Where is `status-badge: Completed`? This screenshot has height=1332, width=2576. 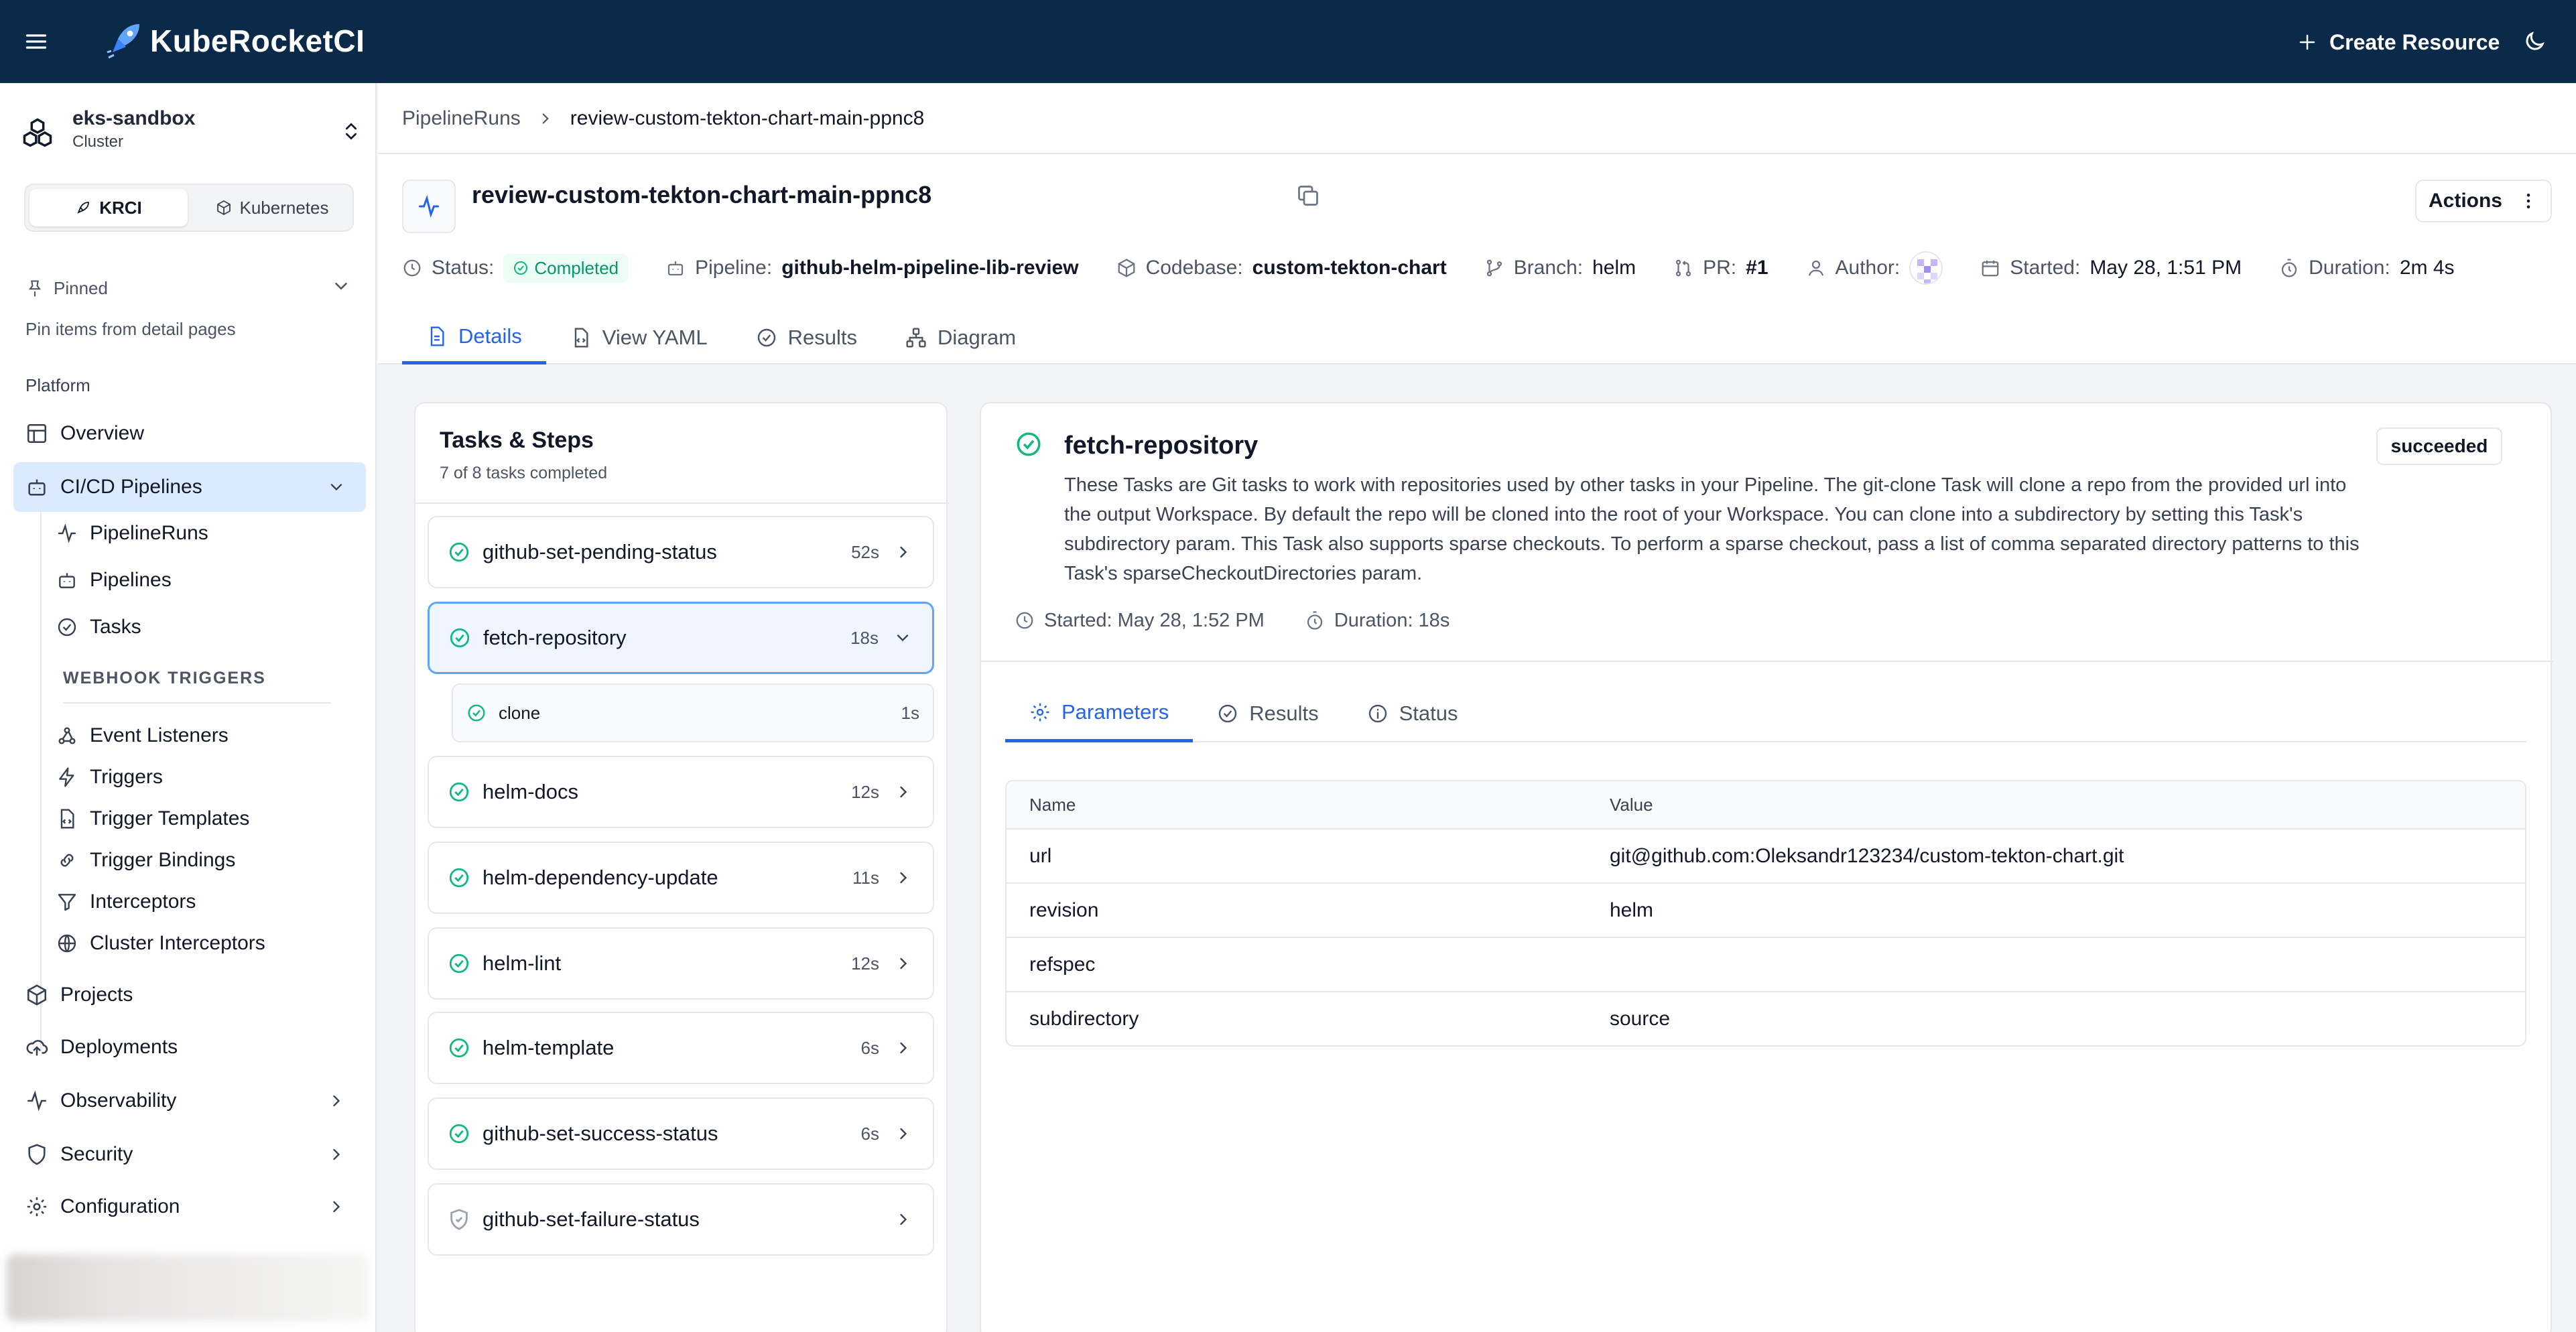
status-badge: Completed is located at coordinates (566, 268).